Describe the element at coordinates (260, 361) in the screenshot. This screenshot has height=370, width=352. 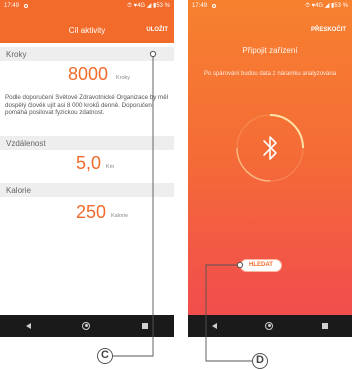
I see `callout-d-label: D` at that location.